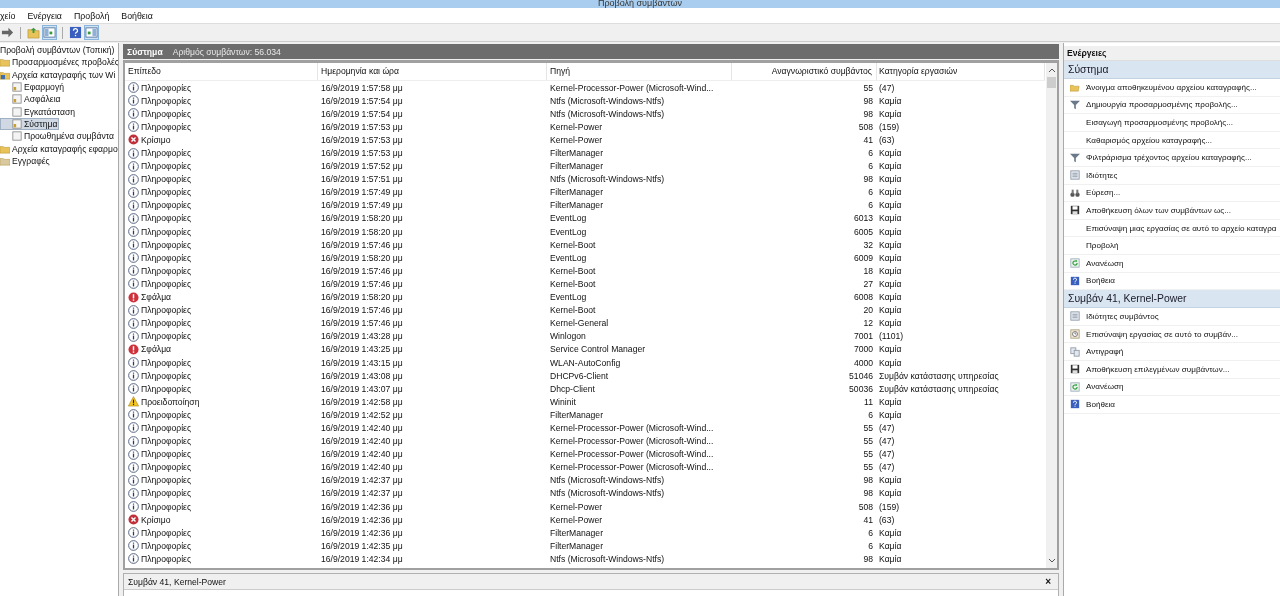 The image size is (1280, 596). What do you see at coordinates (75, 32) in the screenshot?
I see `help-icon` at bounding box center [75, 32].